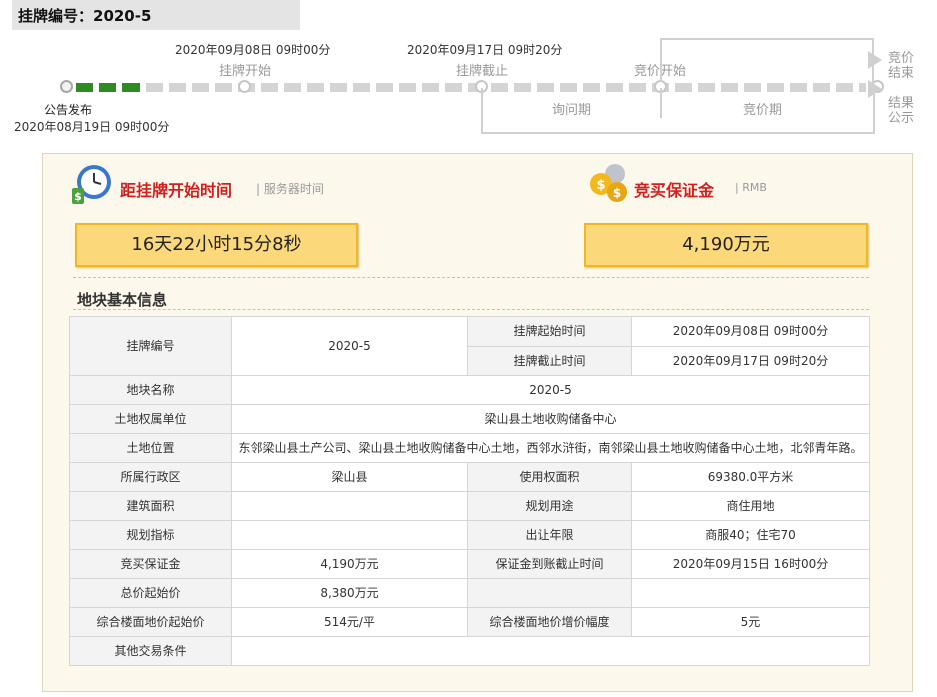  Describe the element at coordinates (156, 15) in the screenshot. I see `title-bar: 挂牌编号：2020-5` at that location.